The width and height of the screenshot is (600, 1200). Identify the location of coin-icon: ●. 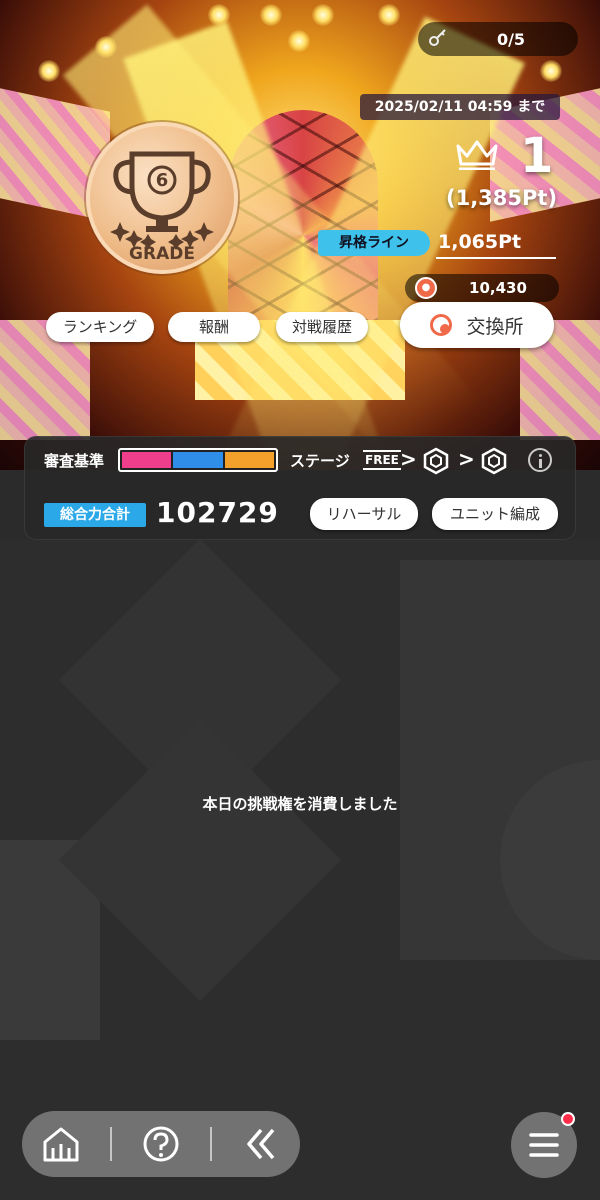
(426, 288).